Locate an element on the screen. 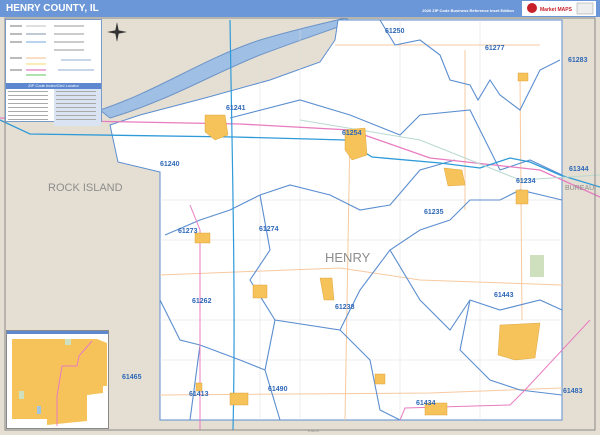 The image size is (600, 435). map-title: HENRY COUNTY, IL is located at coordinates (52, 8).